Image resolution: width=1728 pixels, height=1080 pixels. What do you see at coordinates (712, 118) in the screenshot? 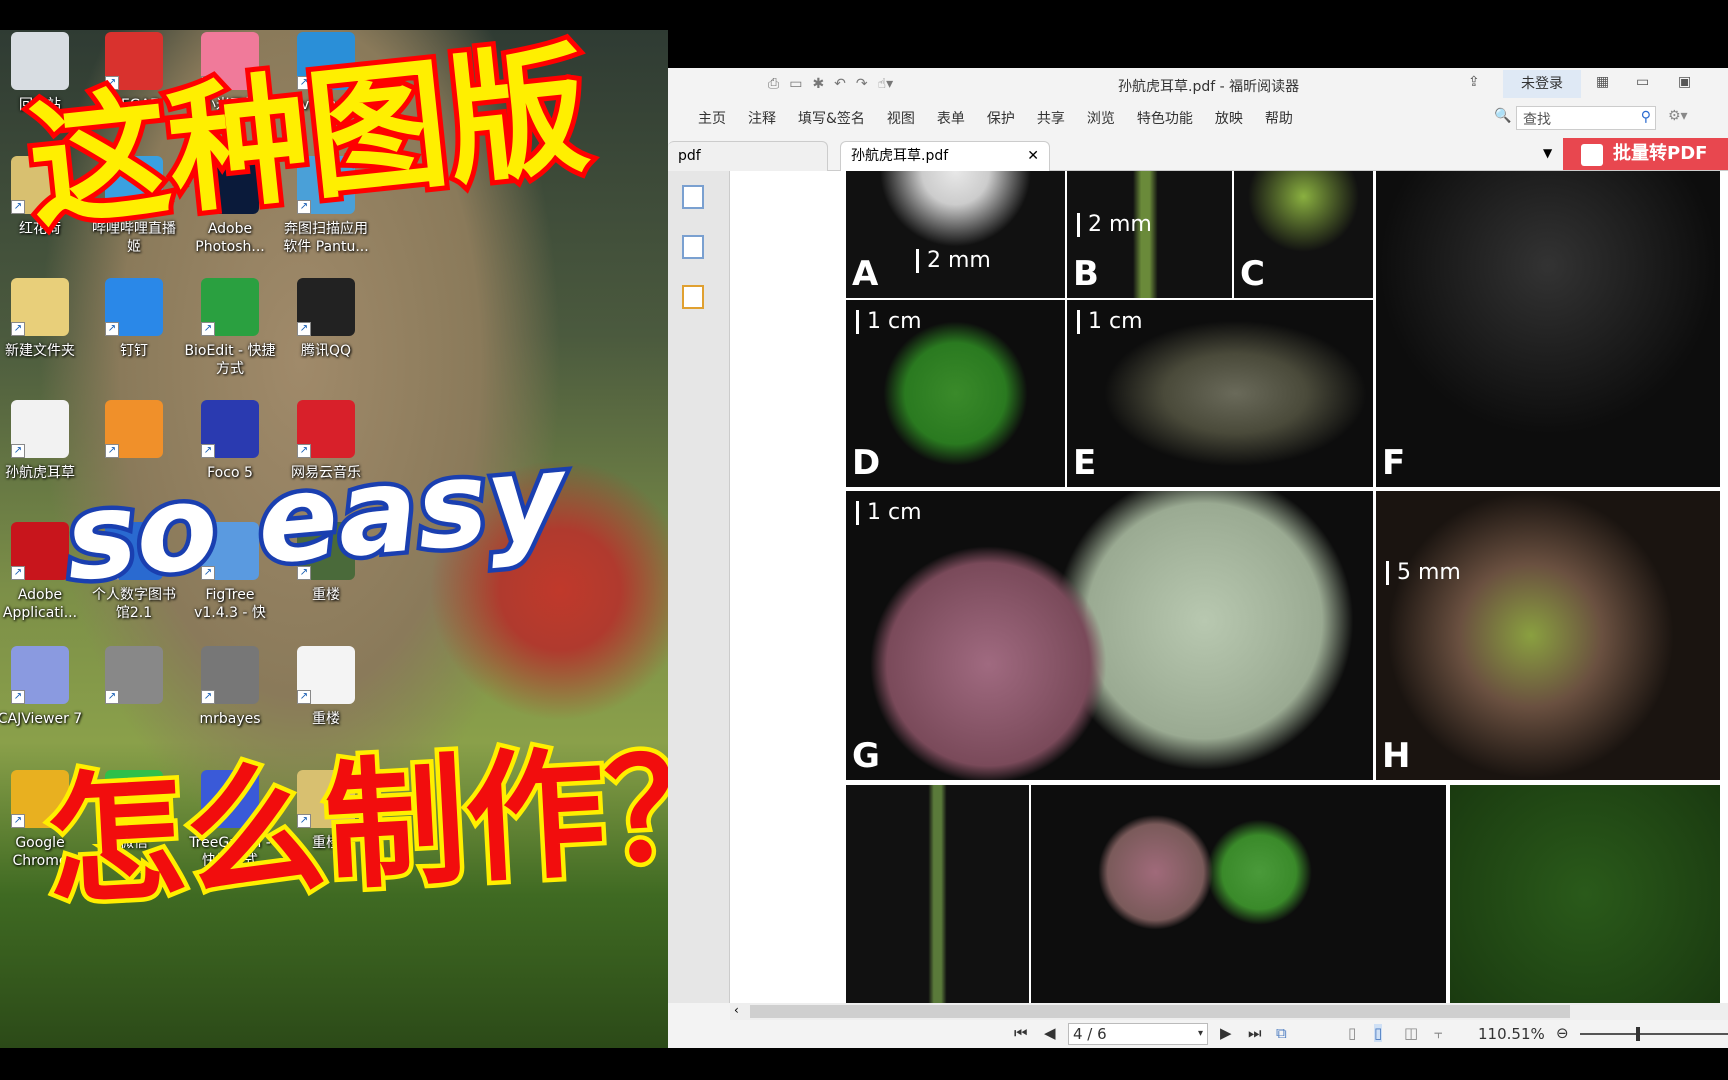
I see `menu-item: 主页` at bounding box center [712, 118].